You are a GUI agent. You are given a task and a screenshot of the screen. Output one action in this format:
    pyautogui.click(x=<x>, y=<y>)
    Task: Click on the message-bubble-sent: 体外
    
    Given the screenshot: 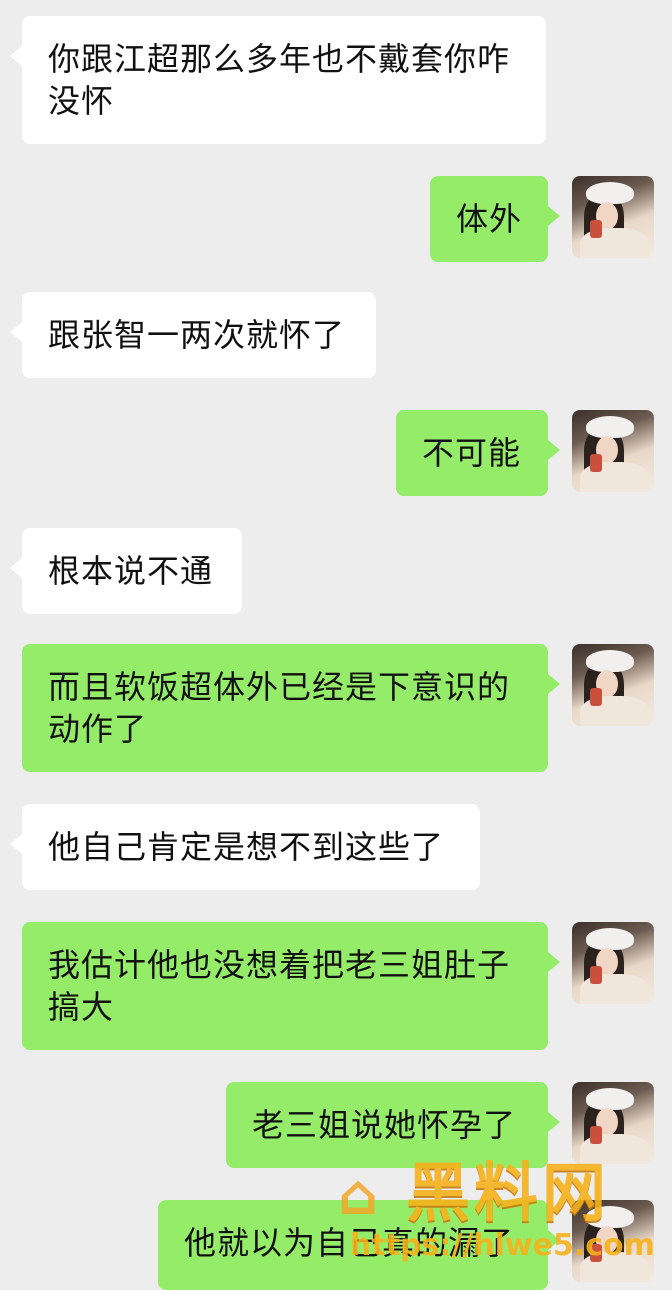 What is the action you would take?
    pyautogui.click(x=495, y=219)
    